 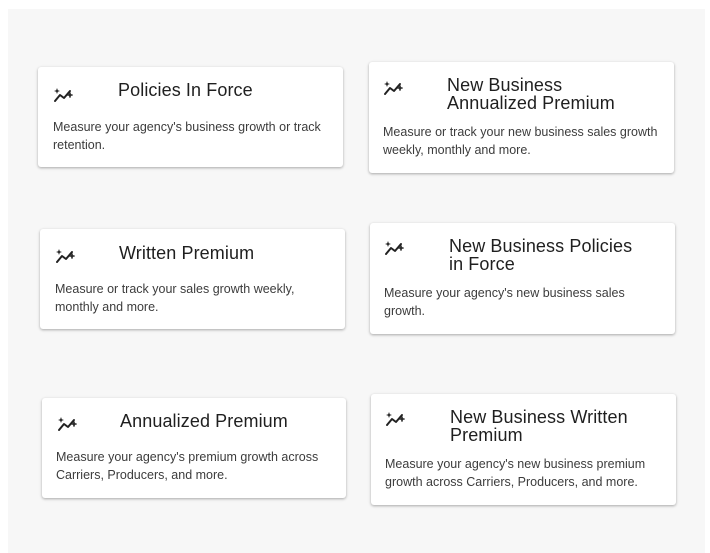 What do you see at coordinates (531, 94) in the screenshot?
I see `card-title: New Business Annualized Premium` at bounding box center [531, 94].